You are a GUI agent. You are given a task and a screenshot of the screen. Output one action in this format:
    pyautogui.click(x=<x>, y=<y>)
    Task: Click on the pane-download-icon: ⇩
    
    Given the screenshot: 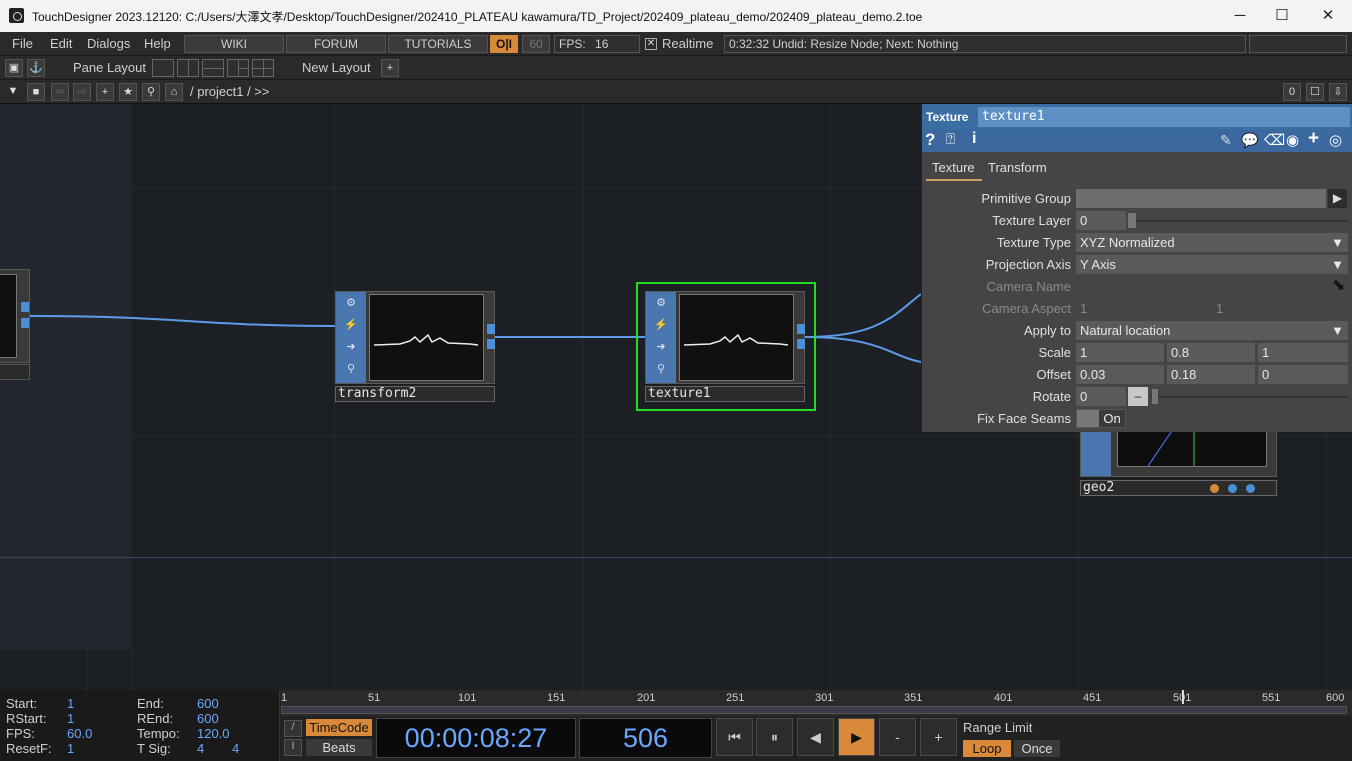 What is the action you would take?
    pyautogui.click(x=1338, y=92)
    